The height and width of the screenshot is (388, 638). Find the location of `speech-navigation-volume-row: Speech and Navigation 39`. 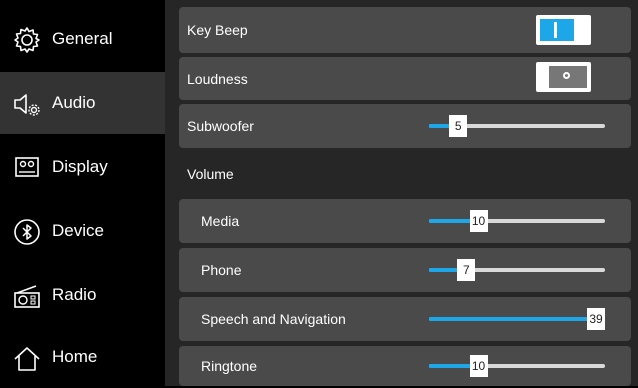

speech-navigation-volume-row: Speech and Navigation 39 is located at coordinates (405, 319).